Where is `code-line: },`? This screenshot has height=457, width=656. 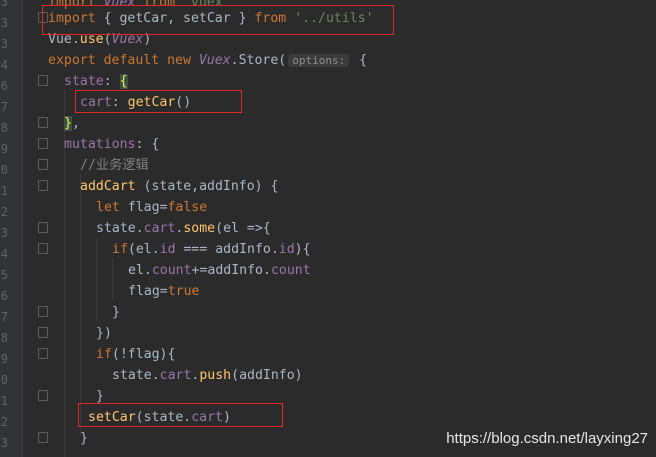 code-line: }, is located at coordinates (72, 123).